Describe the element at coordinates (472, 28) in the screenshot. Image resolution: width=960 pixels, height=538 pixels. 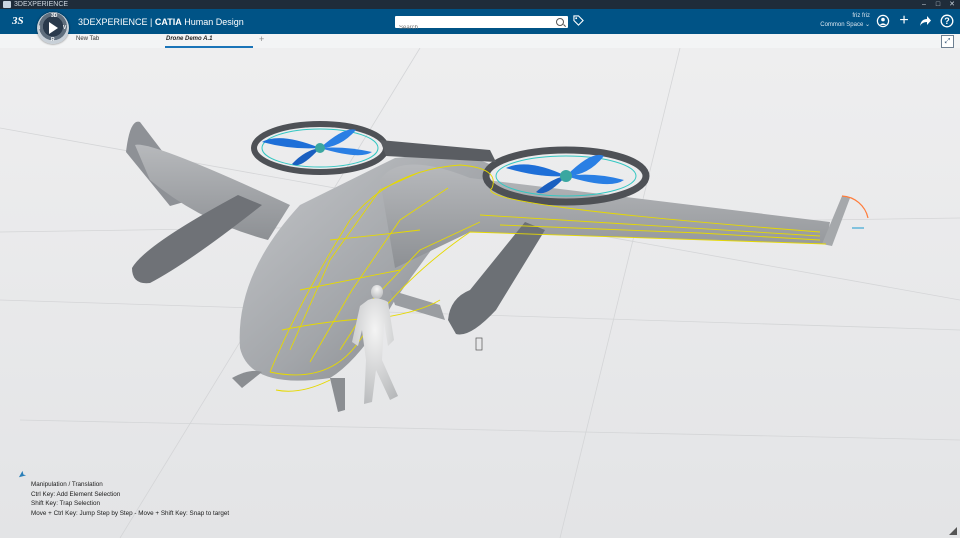
I see `search-input` at that location.